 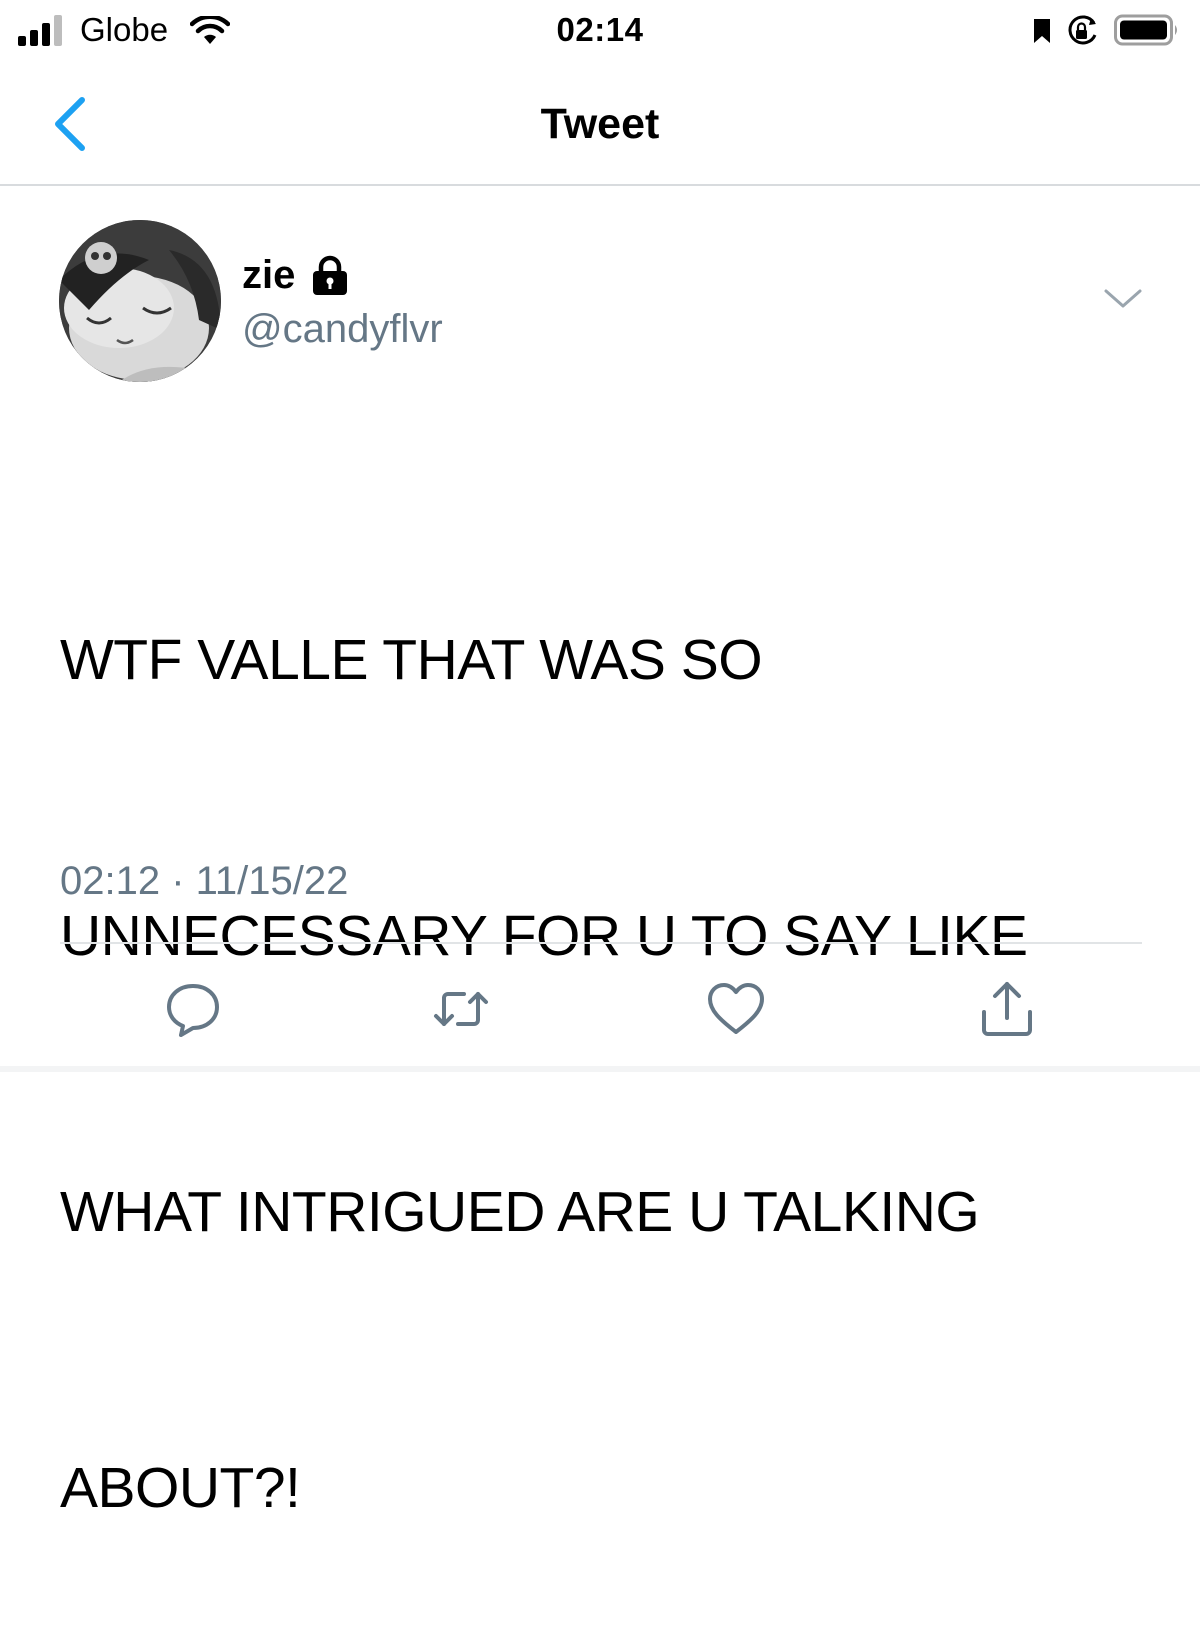 I want to click on bottom-edge, so click(x=600, y=1069).